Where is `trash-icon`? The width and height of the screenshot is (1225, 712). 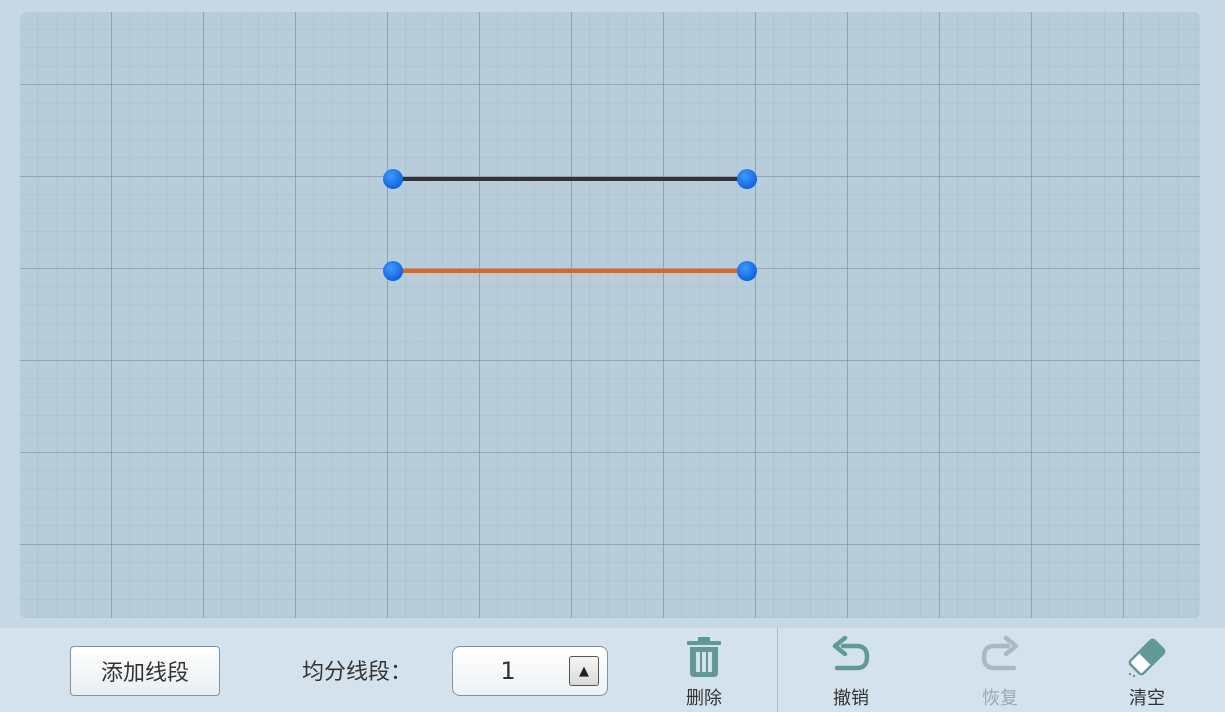
trash-icon is located at coordinates (704, 657).